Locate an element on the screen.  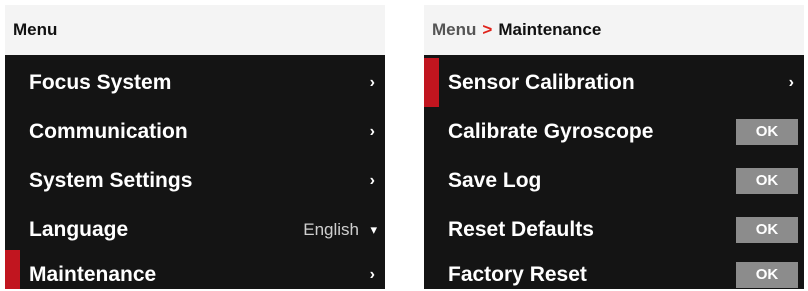
menu-item-label: Calibrate Gyroscope is located at coordinates (551, 131).